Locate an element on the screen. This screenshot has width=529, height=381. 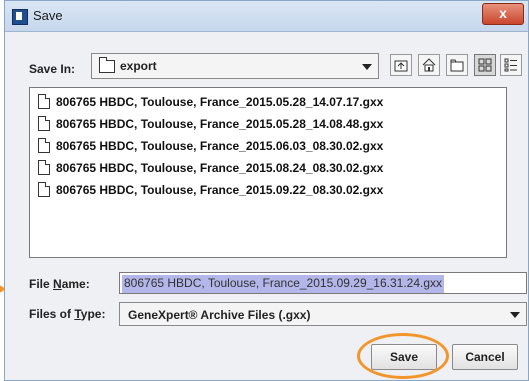
list-view-button is located at coordinates (485, 65).